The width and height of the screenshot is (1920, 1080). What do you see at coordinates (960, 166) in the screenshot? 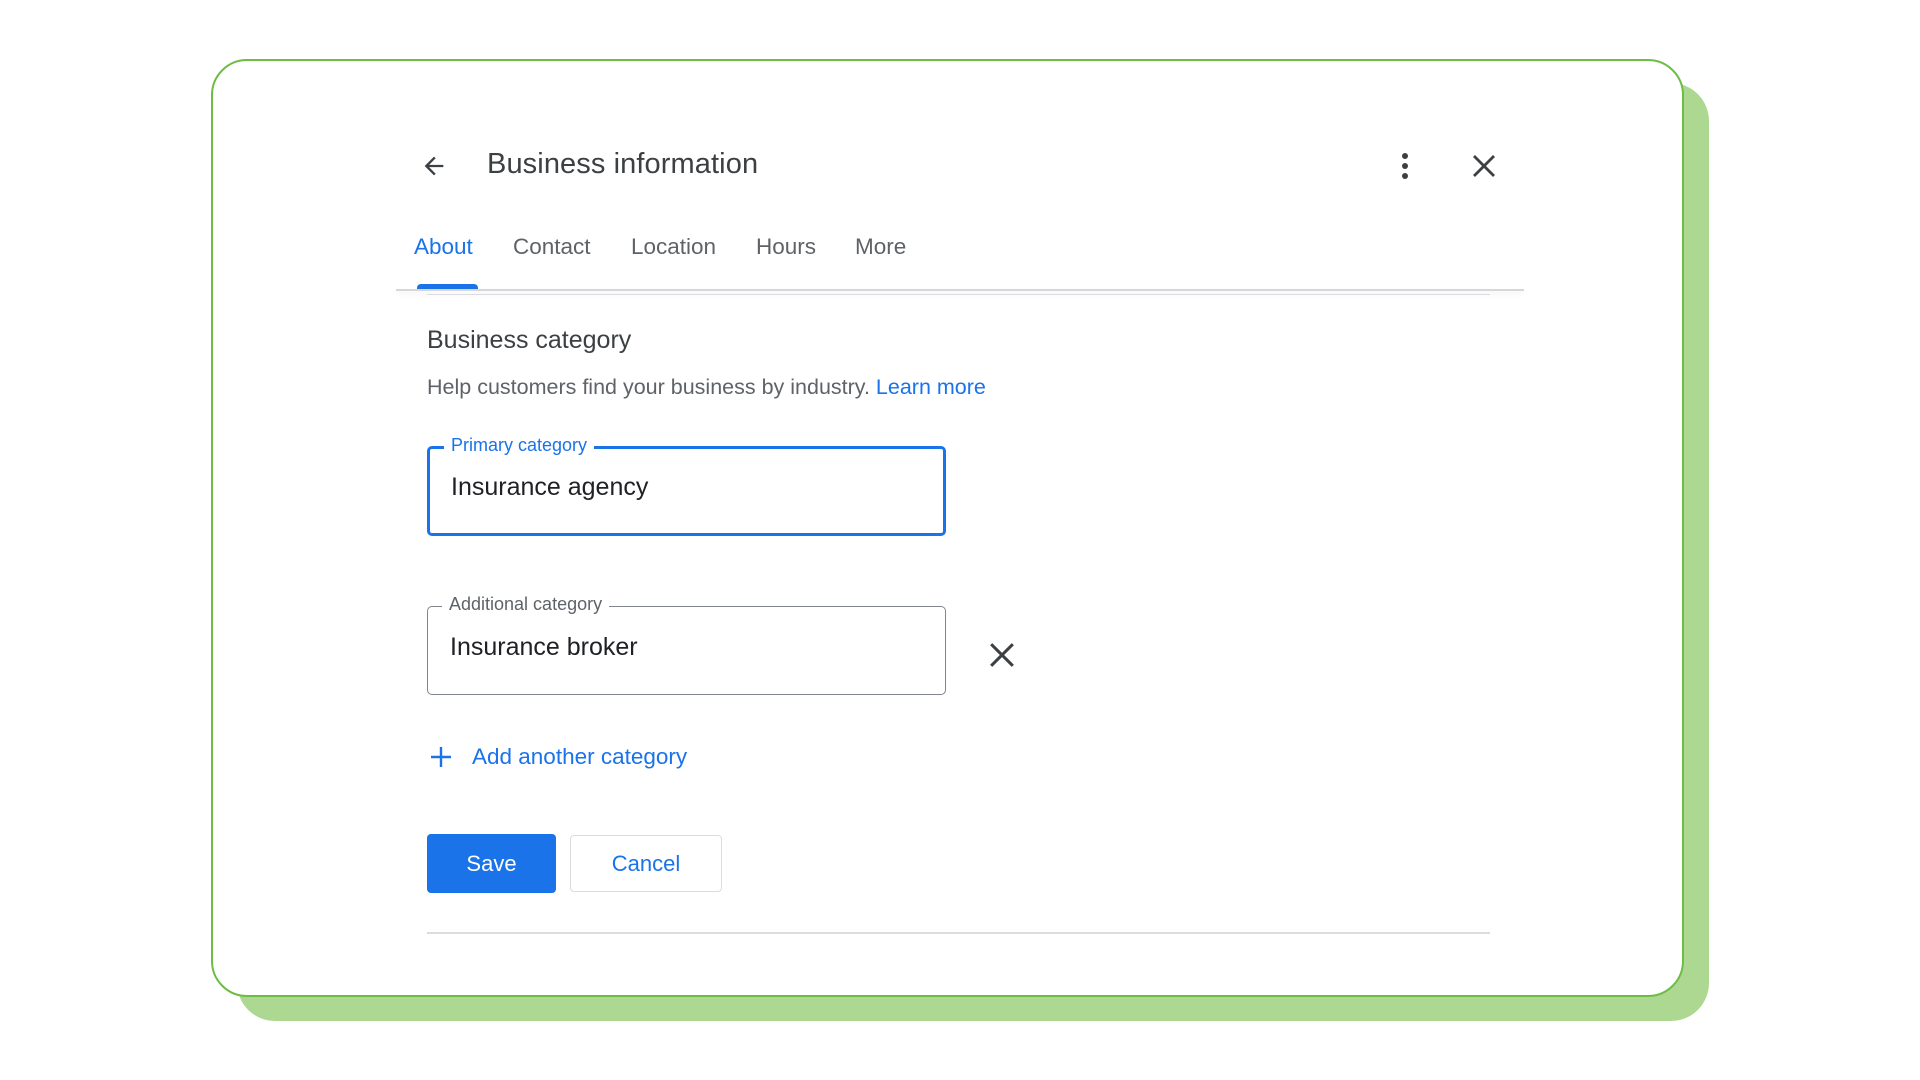
I see `panel-header: Business information` at bounding box center [960, 166].